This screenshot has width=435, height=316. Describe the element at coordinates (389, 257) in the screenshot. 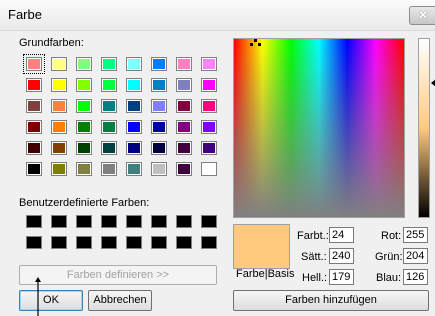

I see `green-label: Grün:` at that location.